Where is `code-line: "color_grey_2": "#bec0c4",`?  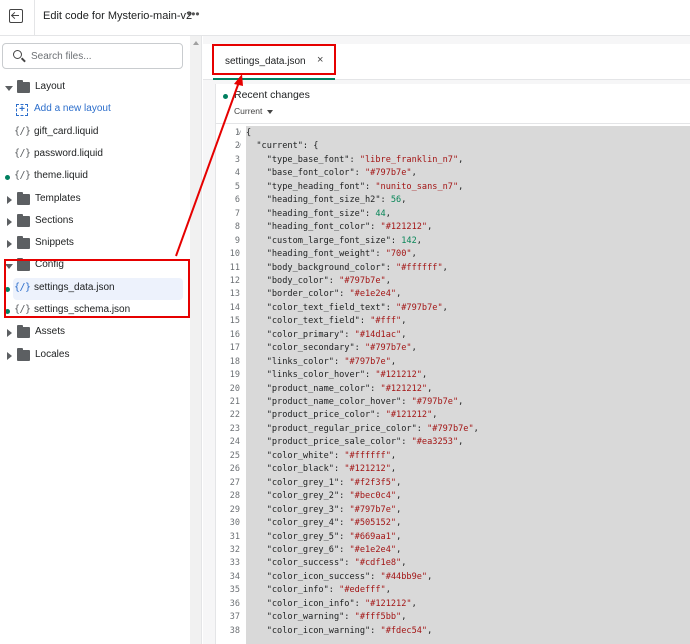 code-line: "color_grey_2": "#bec0c4", is located at coordinates (324, 496).